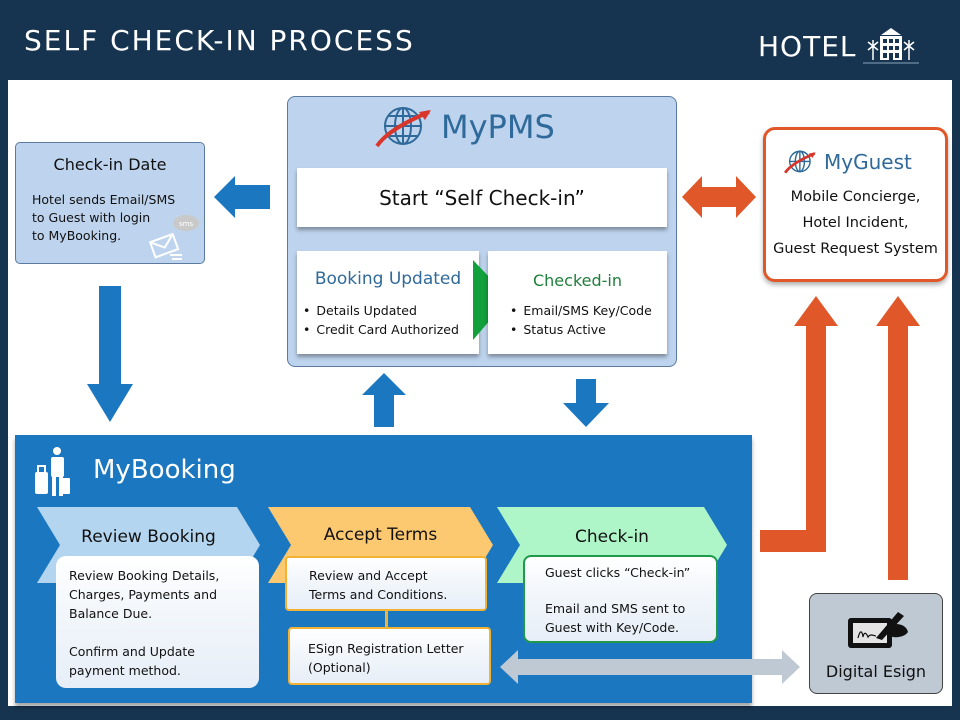 This screenshot has width=960, height=720. What do you see at coordinates (898, 438) in the screenshot?
I see `arrow-up-from-esign-to-myguest` at bounding box center [898, 438].